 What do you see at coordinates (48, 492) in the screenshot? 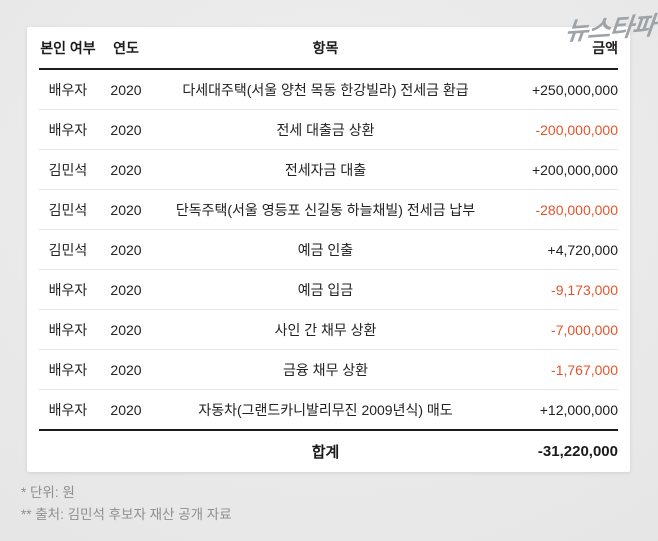
I see `footnote-unit: * 단위: 원` at bounding box center [48, 492].